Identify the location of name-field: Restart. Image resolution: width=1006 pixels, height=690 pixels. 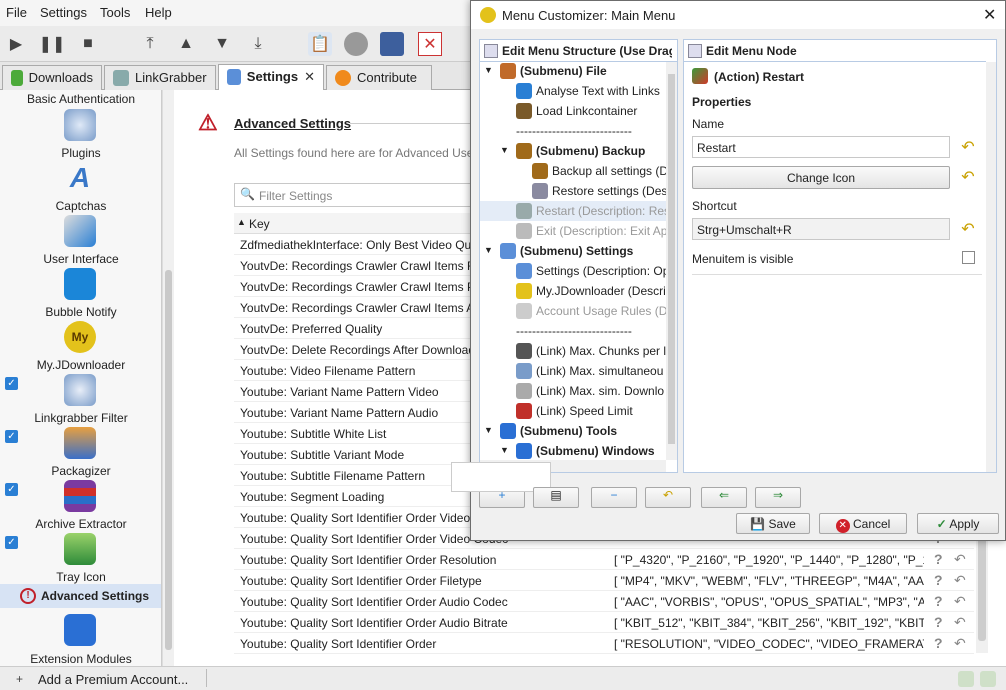
(821, 147).